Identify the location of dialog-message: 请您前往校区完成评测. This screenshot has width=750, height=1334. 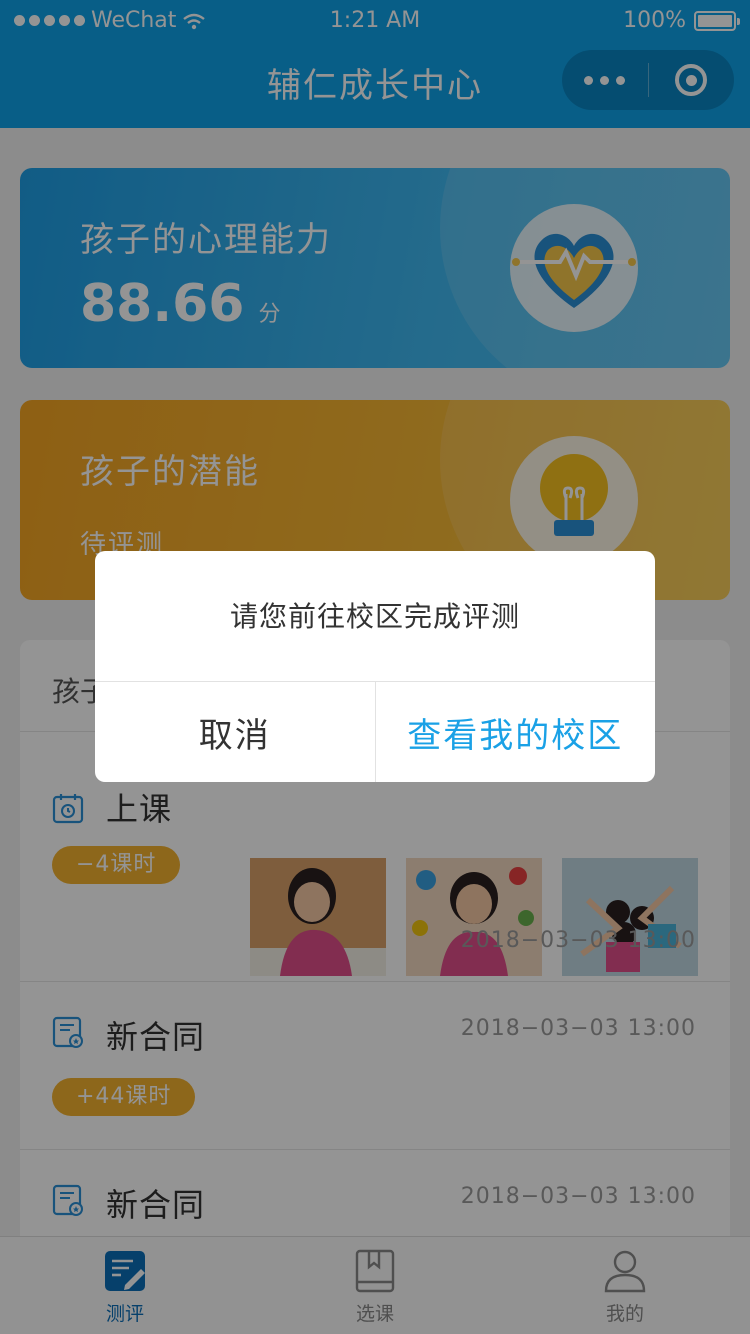
(375, 616).